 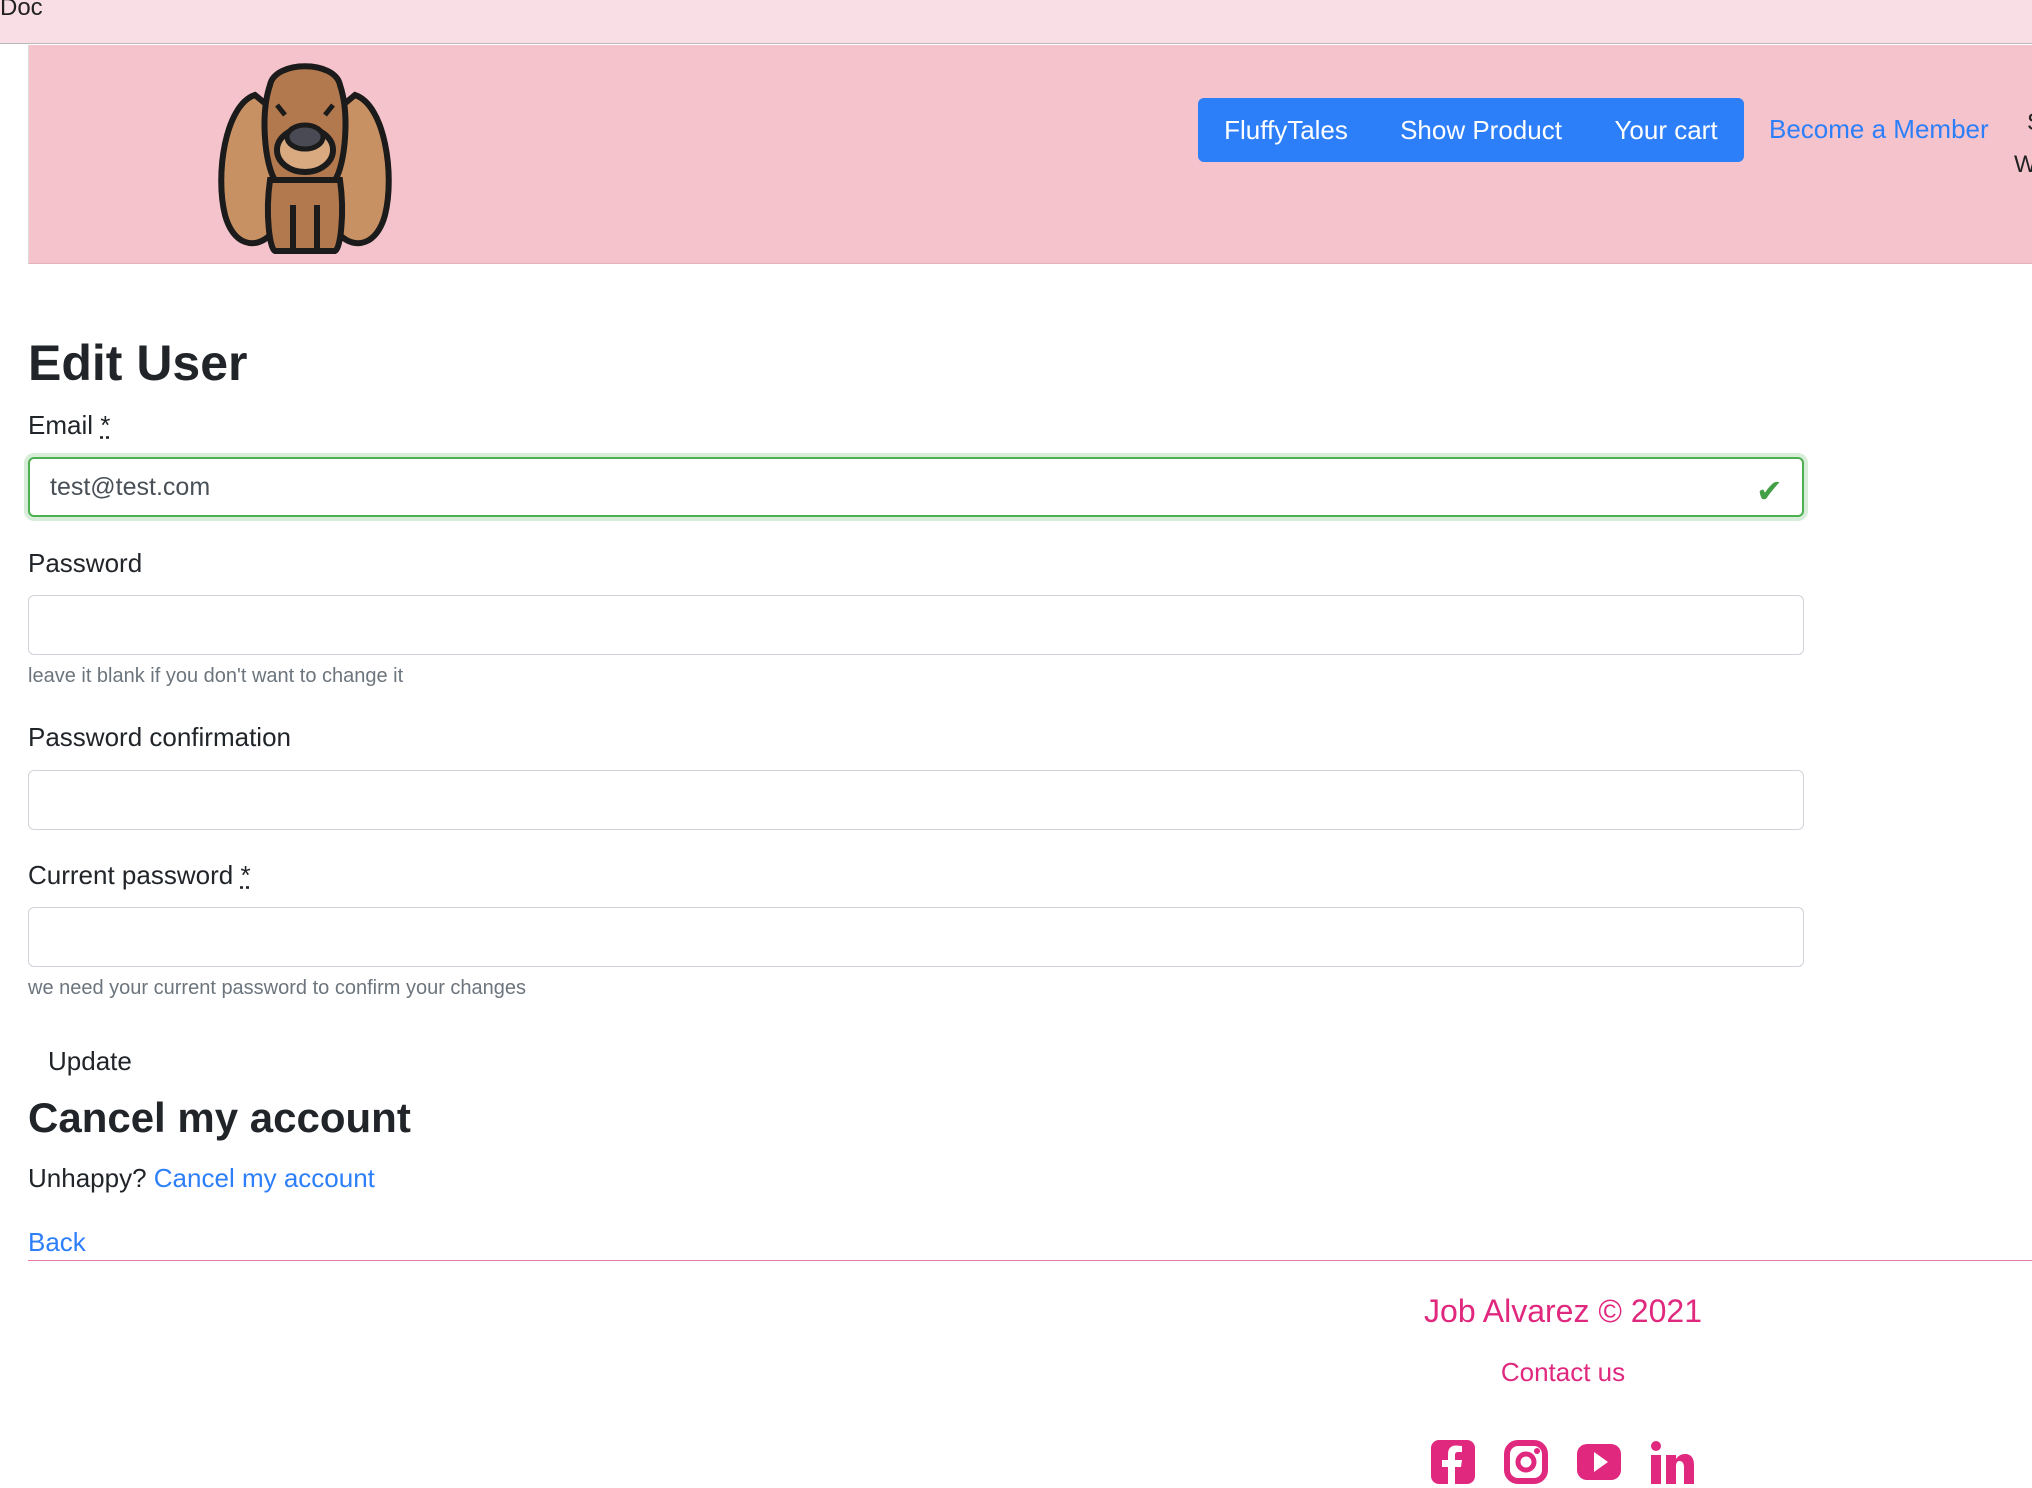 I want to click on cancel-account-link: Cancel my account, so click(x=264, y=1178).